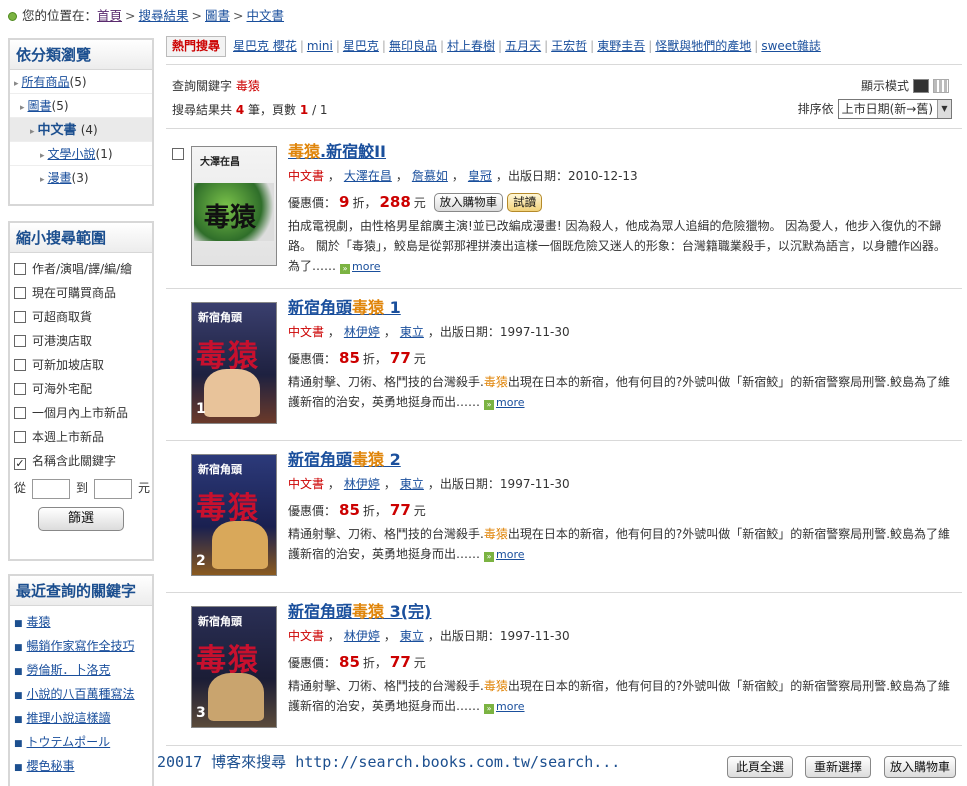 The width and height of the screenshot is (967, 786). What do you see at coordinates (109, 15) in the screenshot?
I see `breadcrumb-home: 首頁` at bounding box center [109, 15].